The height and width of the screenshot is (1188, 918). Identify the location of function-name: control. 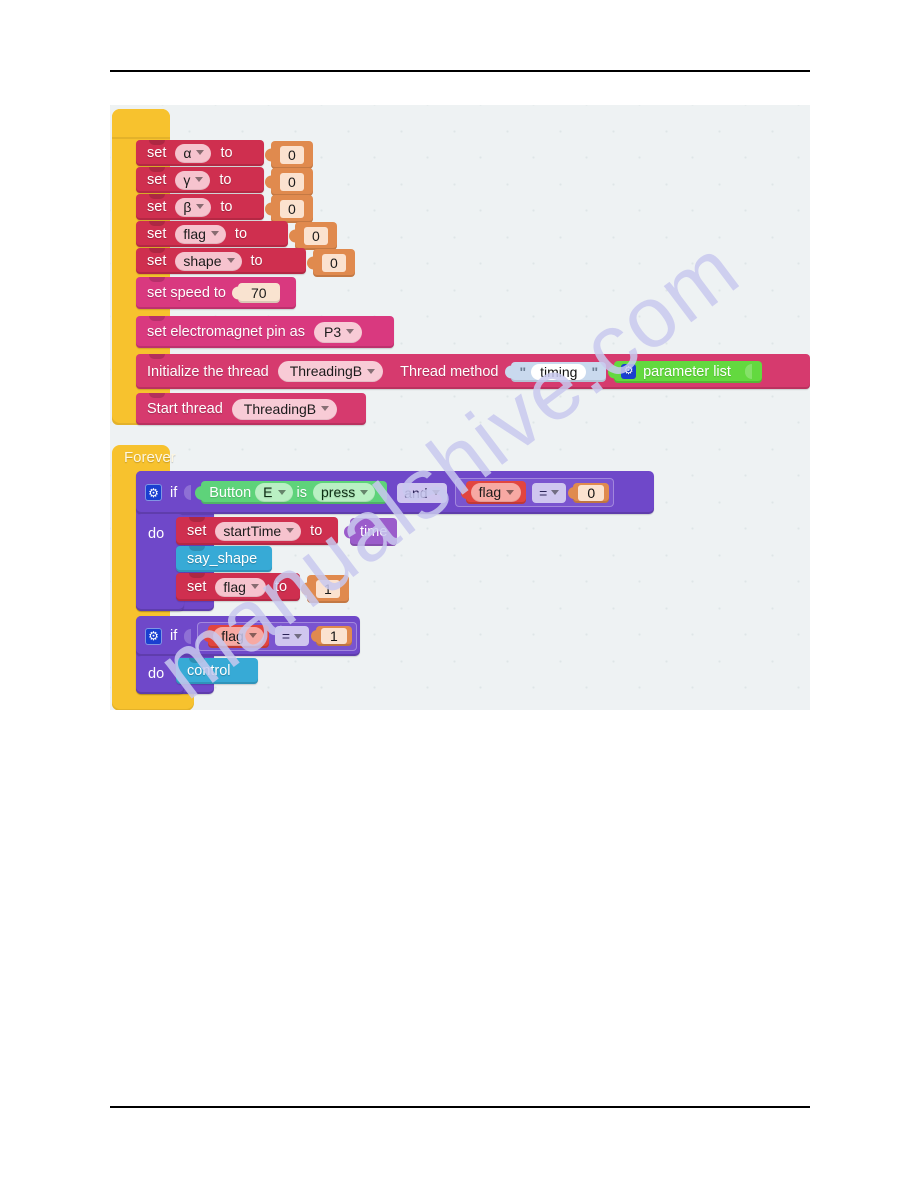
(209, 671).